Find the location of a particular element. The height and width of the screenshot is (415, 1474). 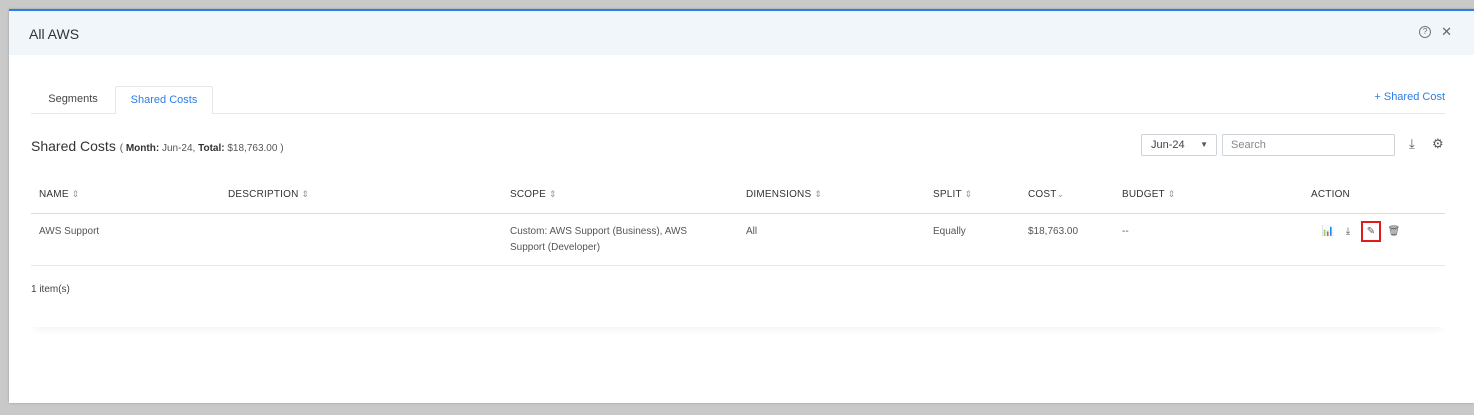

modal-title: All AWS is located at coordinates (54, 34).